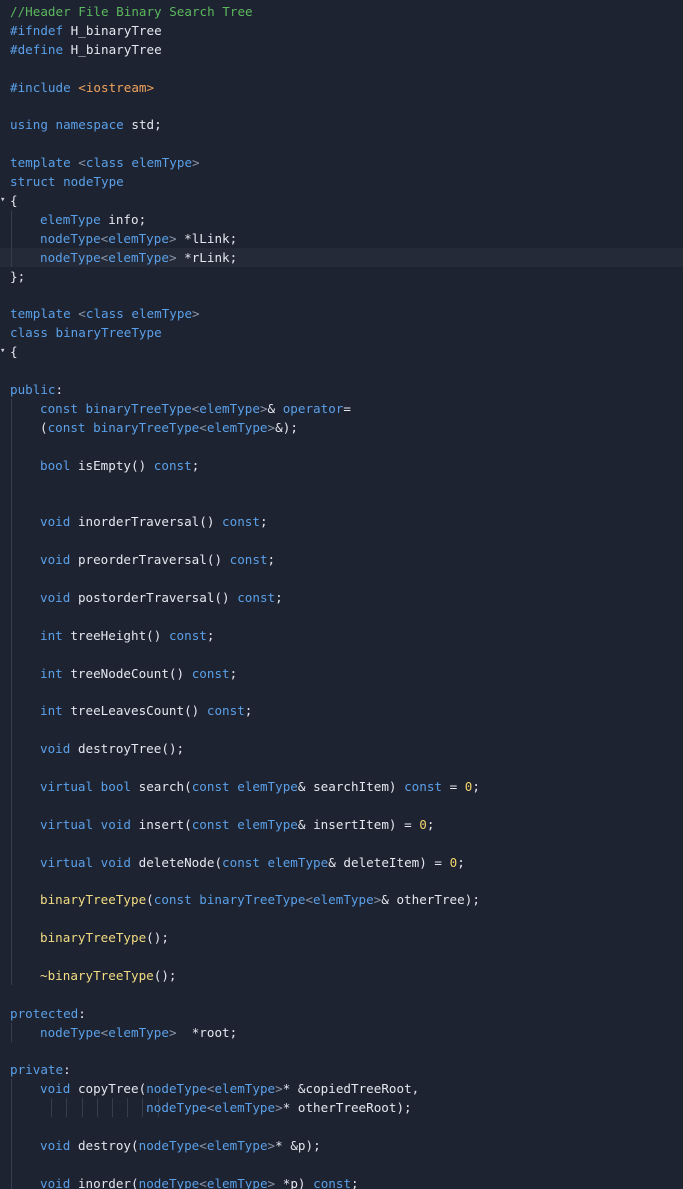 The height and width of the screenshot is (1189, 683). I want to click on code-line: nodeType<elemType> *root;, so click(341, 1032).